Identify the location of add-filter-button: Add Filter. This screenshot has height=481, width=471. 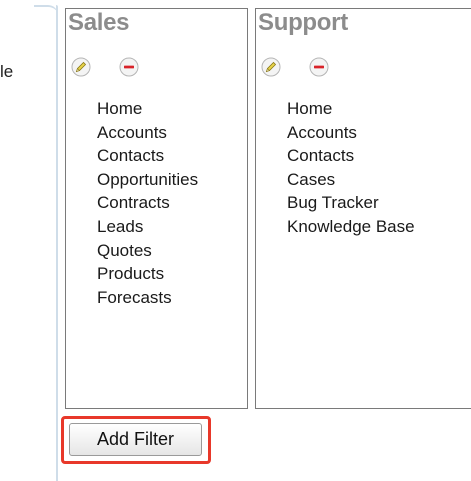
(135, 439).